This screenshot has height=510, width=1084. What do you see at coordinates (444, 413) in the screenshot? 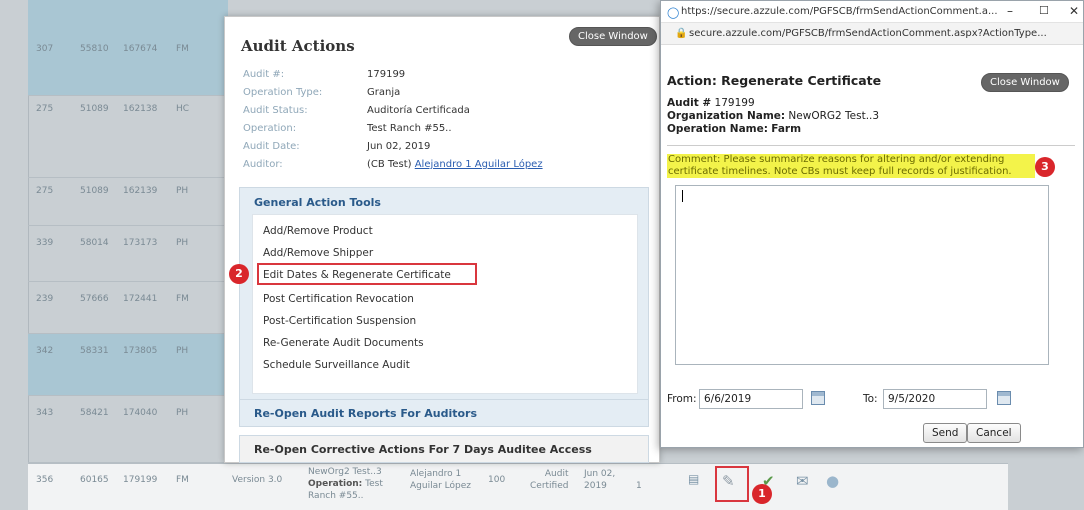
I see `reopen-audit-reports-section: Re-Open Audit Reports For Auditors` at bounding box center [444, 413].